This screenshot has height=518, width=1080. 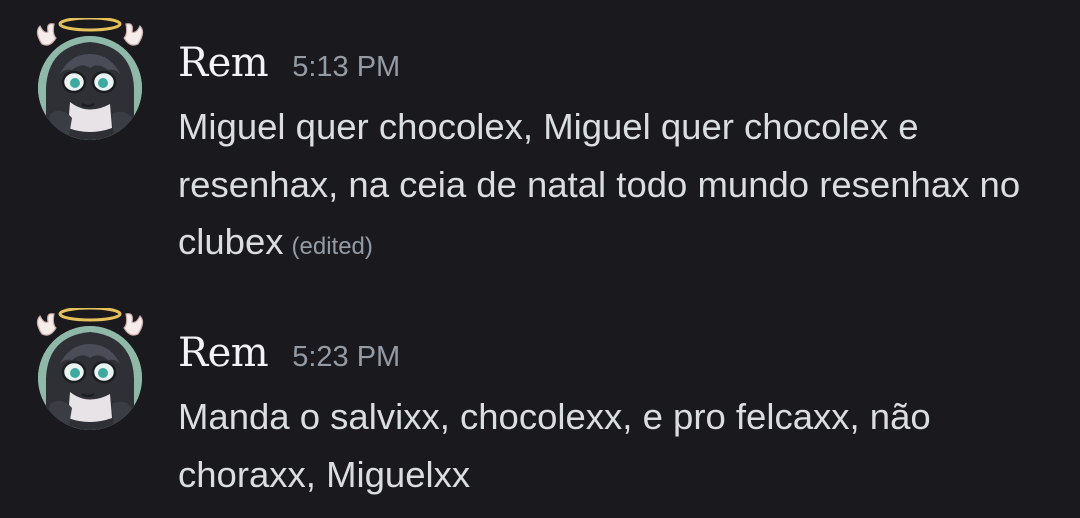 What do you see at coordinates (332, 246) in the screenshot?
I see `edited-label: (edited)` at bounding box center [332, 246].